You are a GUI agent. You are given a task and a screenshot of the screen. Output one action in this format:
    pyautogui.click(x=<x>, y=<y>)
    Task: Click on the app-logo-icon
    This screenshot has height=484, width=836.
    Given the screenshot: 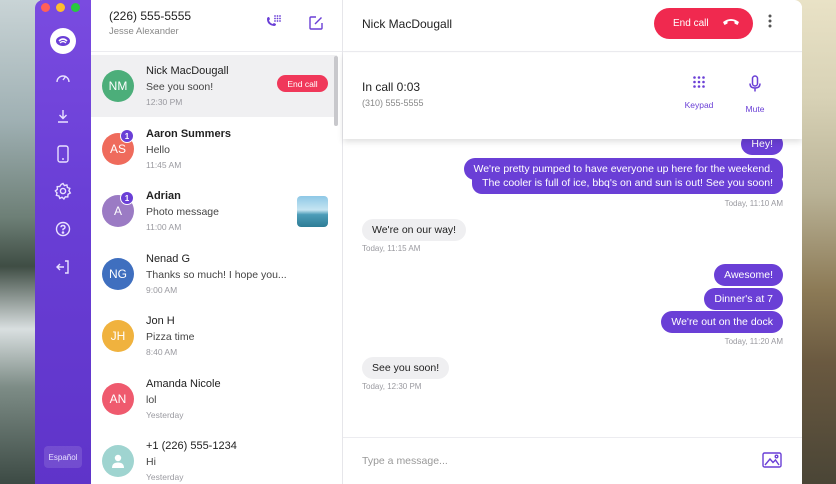 What is the action you would take?
    pyautogui.click(x=63, y=41)
    